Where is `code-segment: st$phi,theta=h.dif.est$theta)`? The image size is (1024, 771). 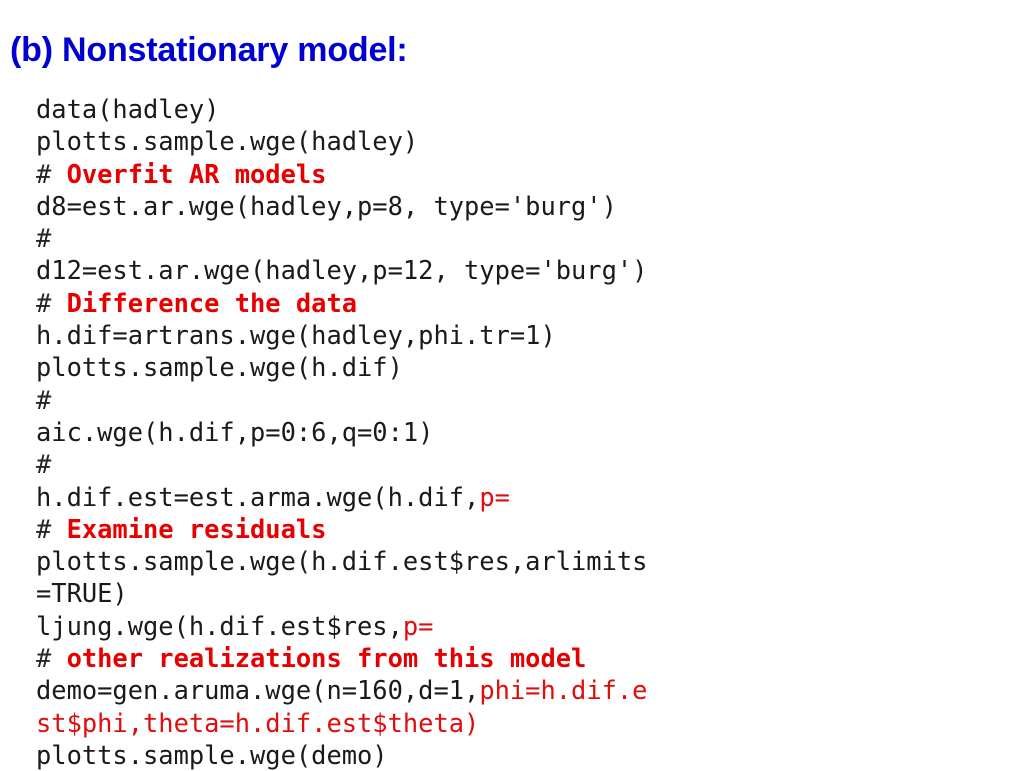
code-segment: st$phi,theta=h.dif.est$theta) is located at coordinates (258, 722).